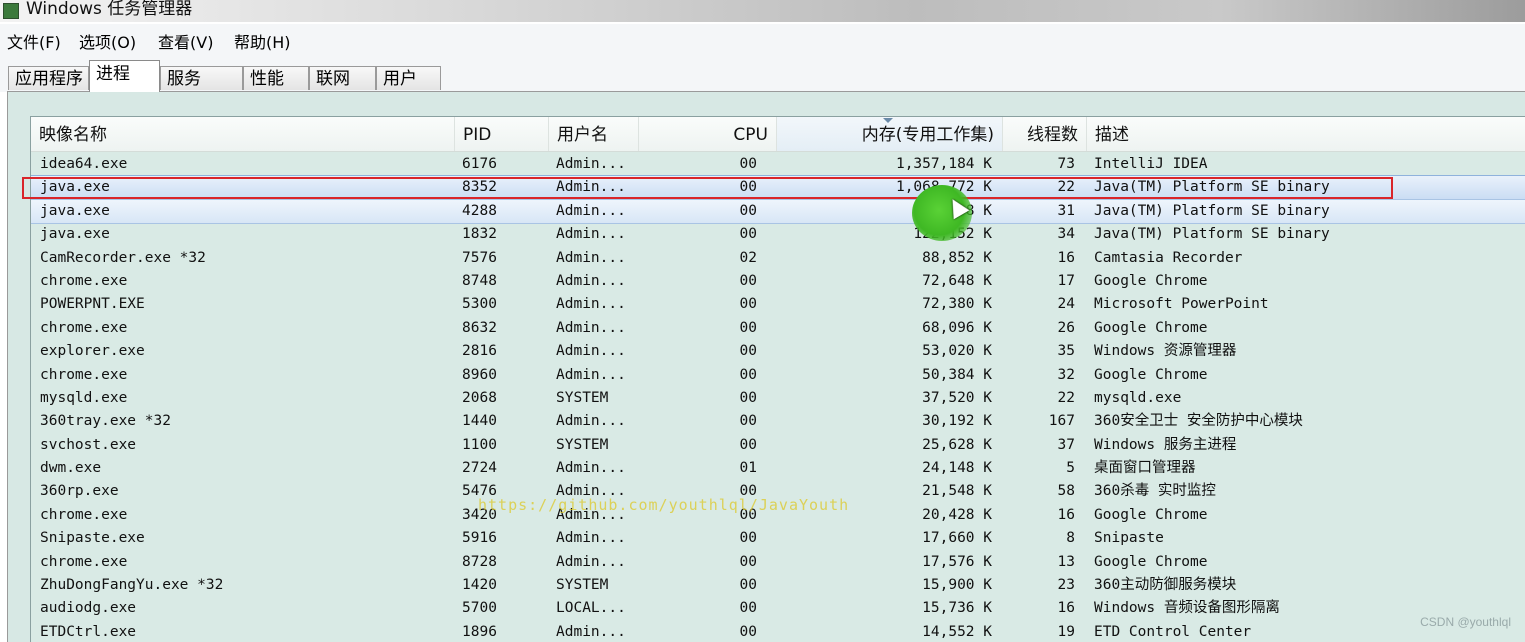  Describe the element at coordinates (243, 134) in the screenshot. I see `column-header-name: 映像名称` at that location.